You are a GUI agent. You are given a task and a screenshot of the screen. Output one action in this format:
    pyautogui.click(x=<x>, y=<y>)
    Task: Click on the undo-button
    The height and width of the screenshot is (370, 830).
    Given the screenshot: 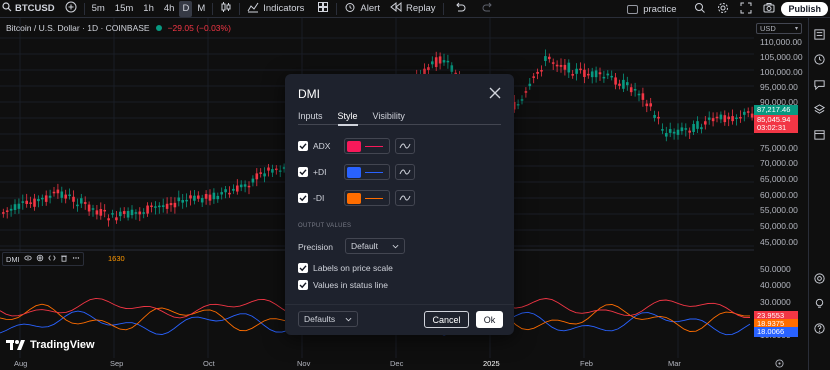 What is the action you would take?
    pyautogui.click(x=460, y=9)
    